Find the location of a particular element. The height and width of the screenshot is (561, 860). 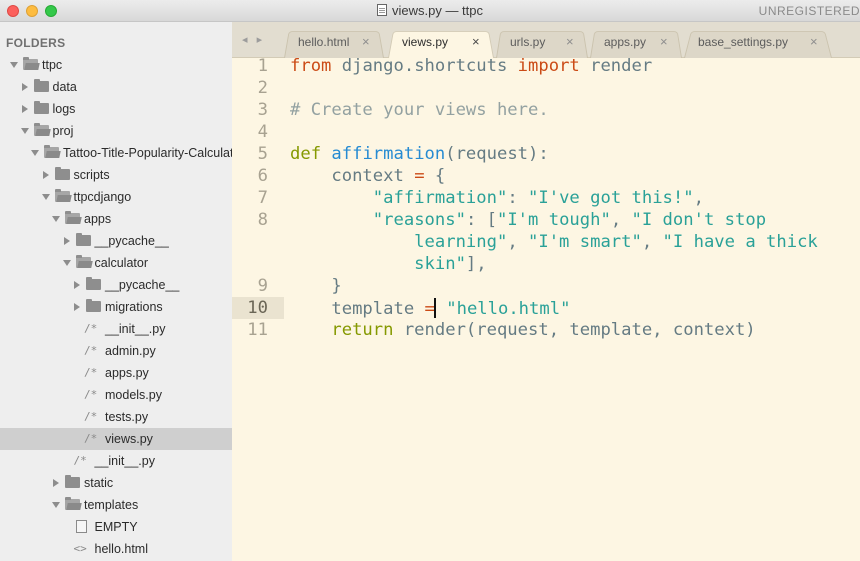

tree-folder: Tattoo-Title-Popularity-Calculator is located at coordinates (116, 153).